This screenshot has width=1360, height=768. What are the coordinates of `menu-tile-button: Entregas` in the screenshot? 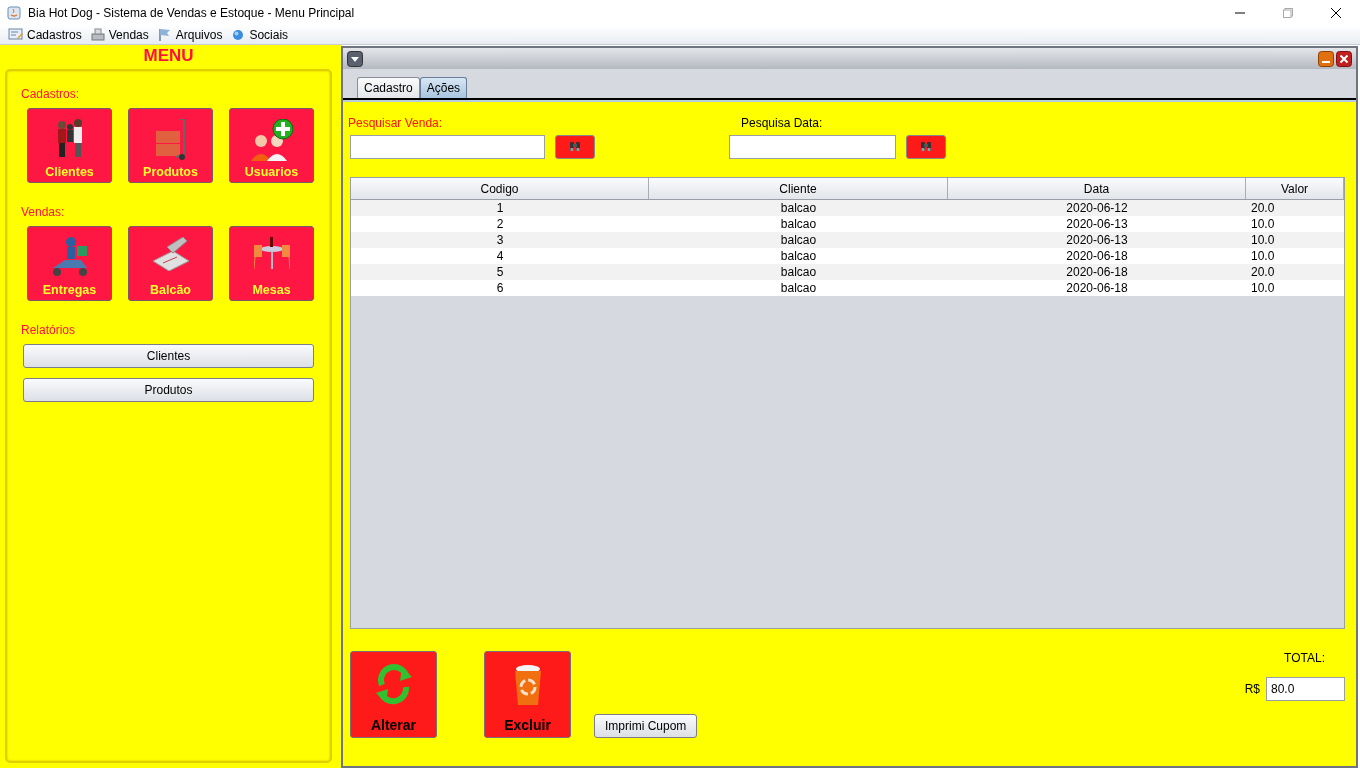 It's located at (69, 263).